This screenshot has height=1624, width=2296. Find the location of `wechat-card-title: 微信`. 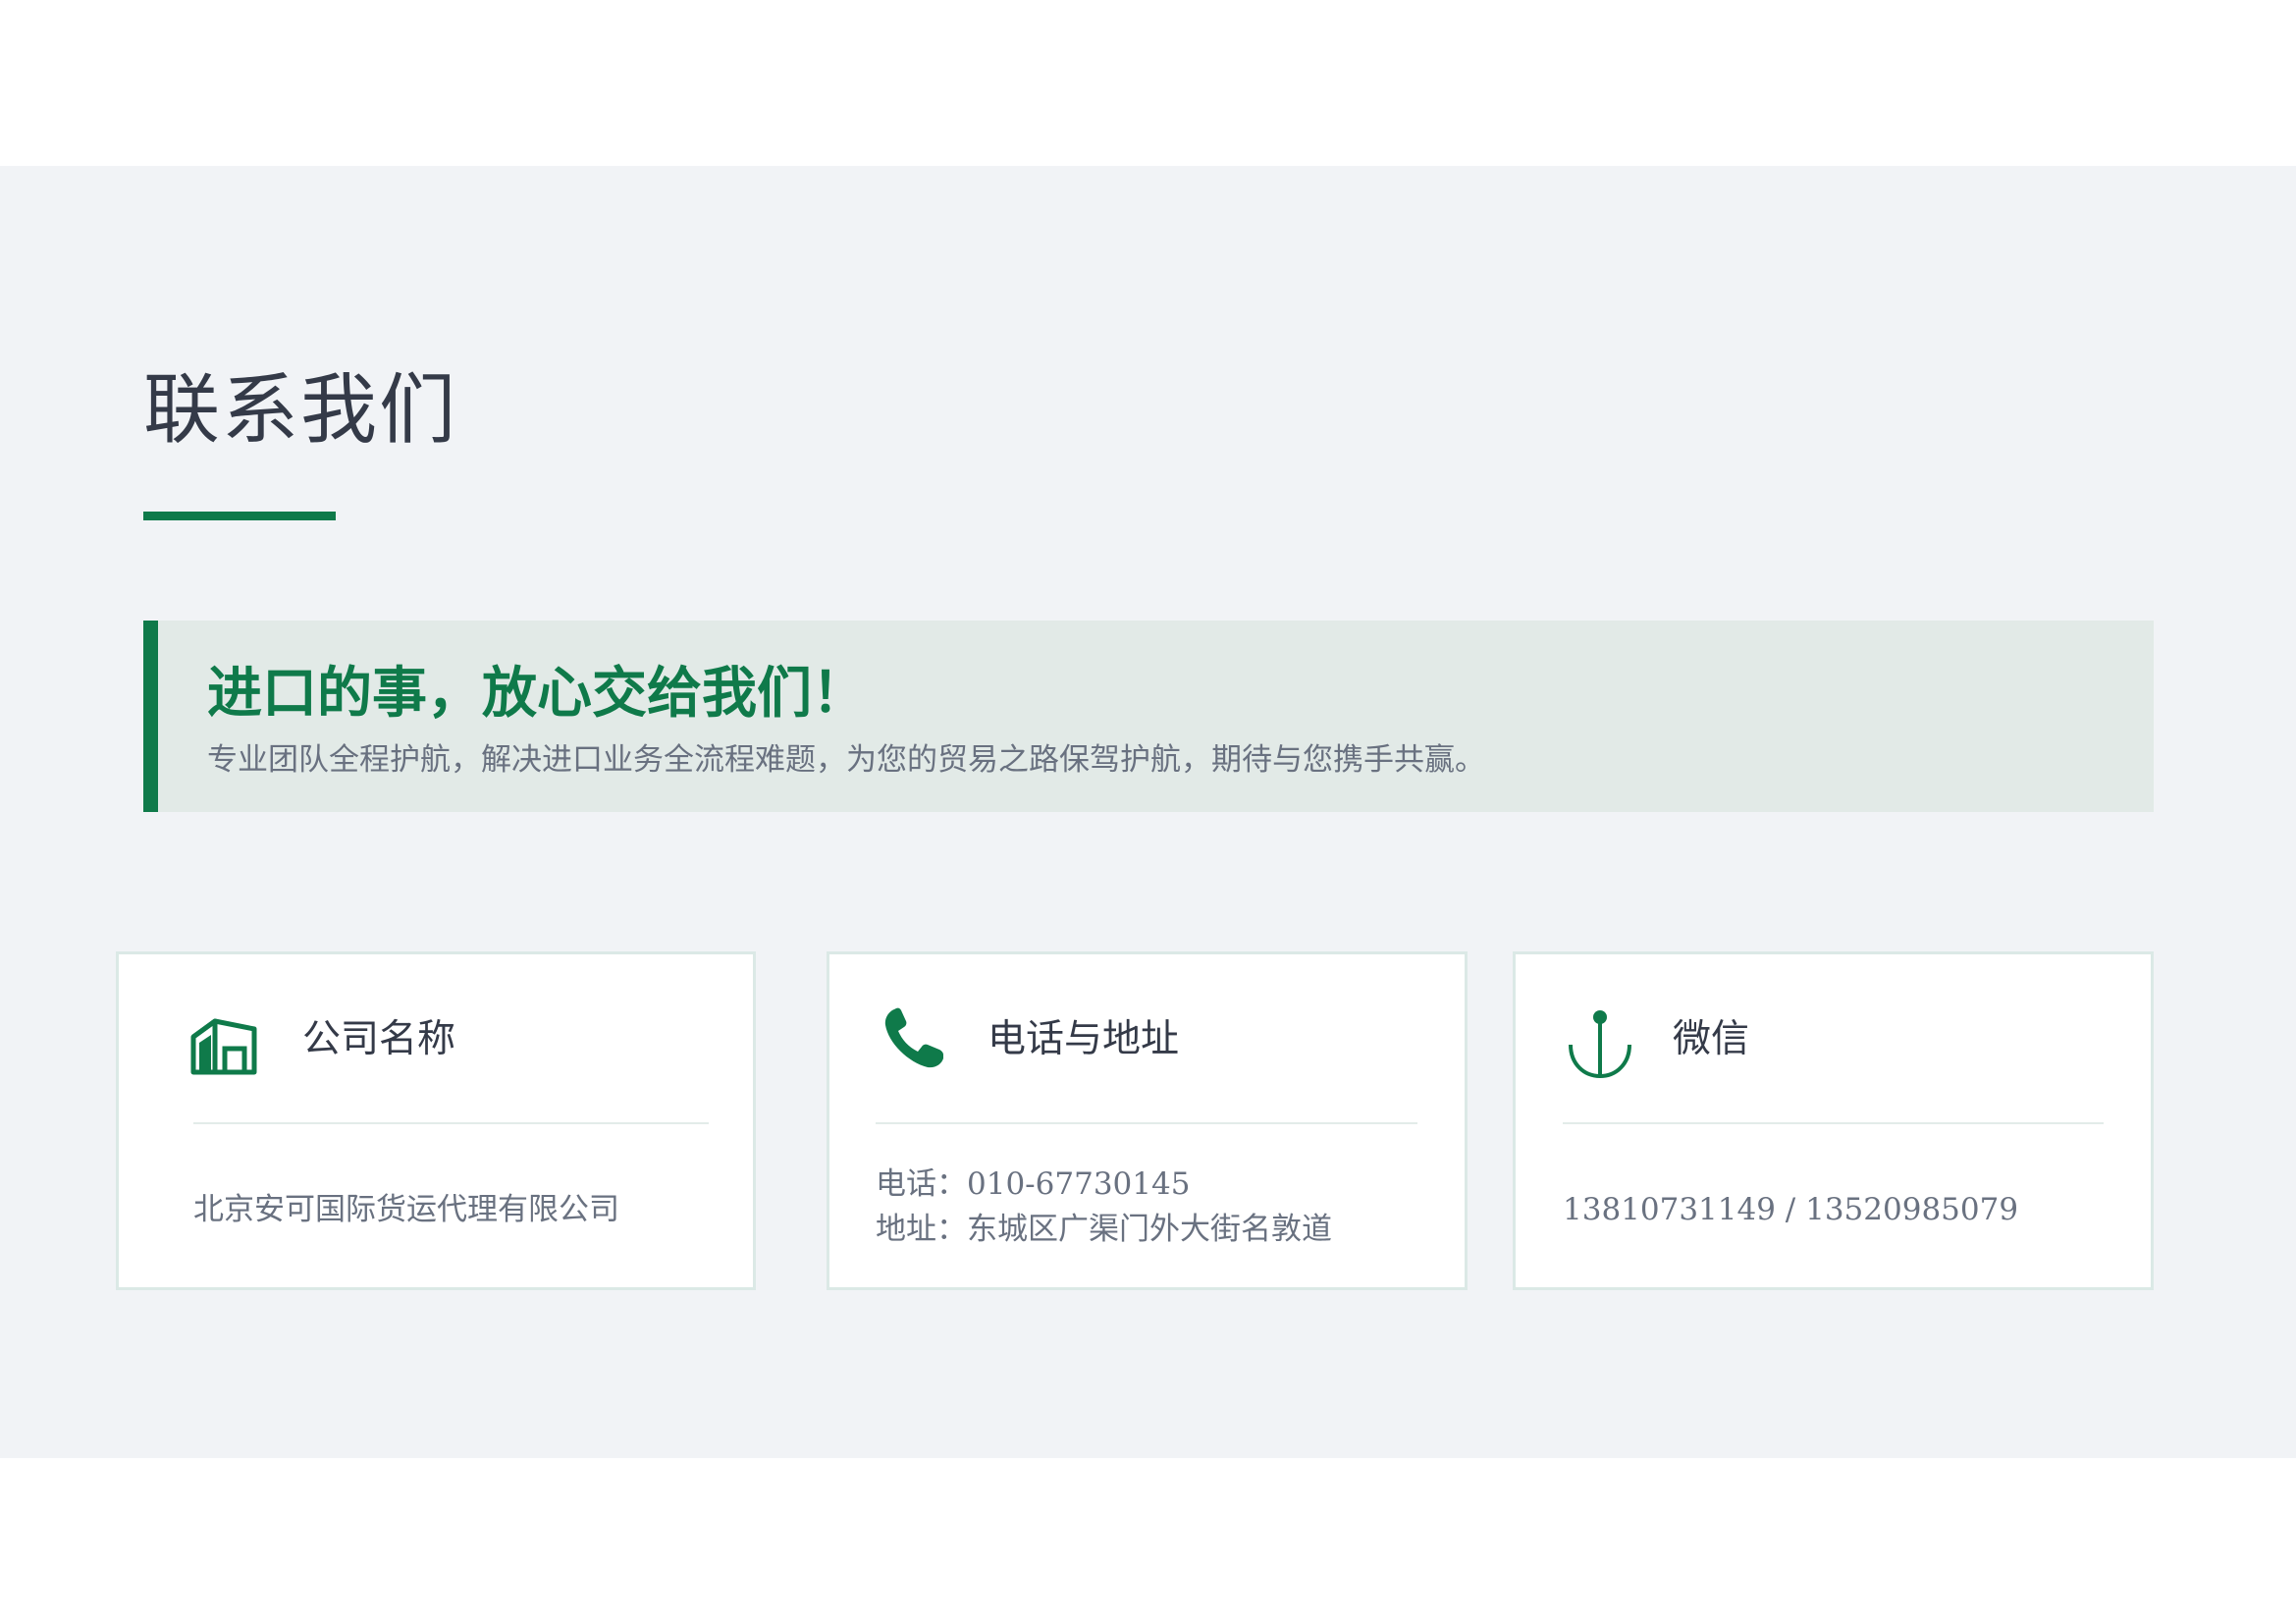

wechat-card-title: 微信 is located at coordinates (1711, 1039).